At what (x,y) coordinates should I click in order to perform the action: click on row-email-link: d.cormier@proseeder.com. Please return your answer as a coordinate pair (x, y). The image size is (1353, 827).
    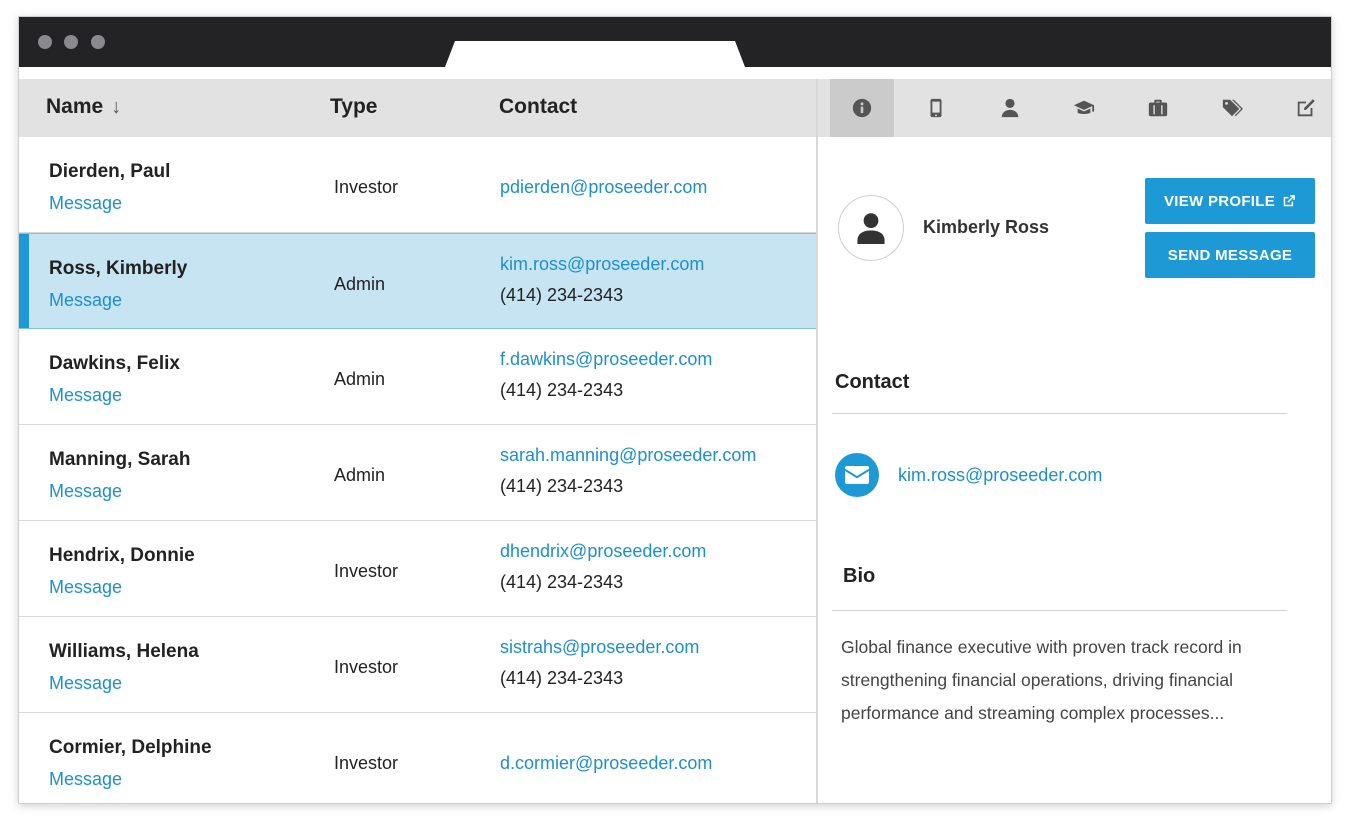
    Looking at the image, I should click on (606, 763).